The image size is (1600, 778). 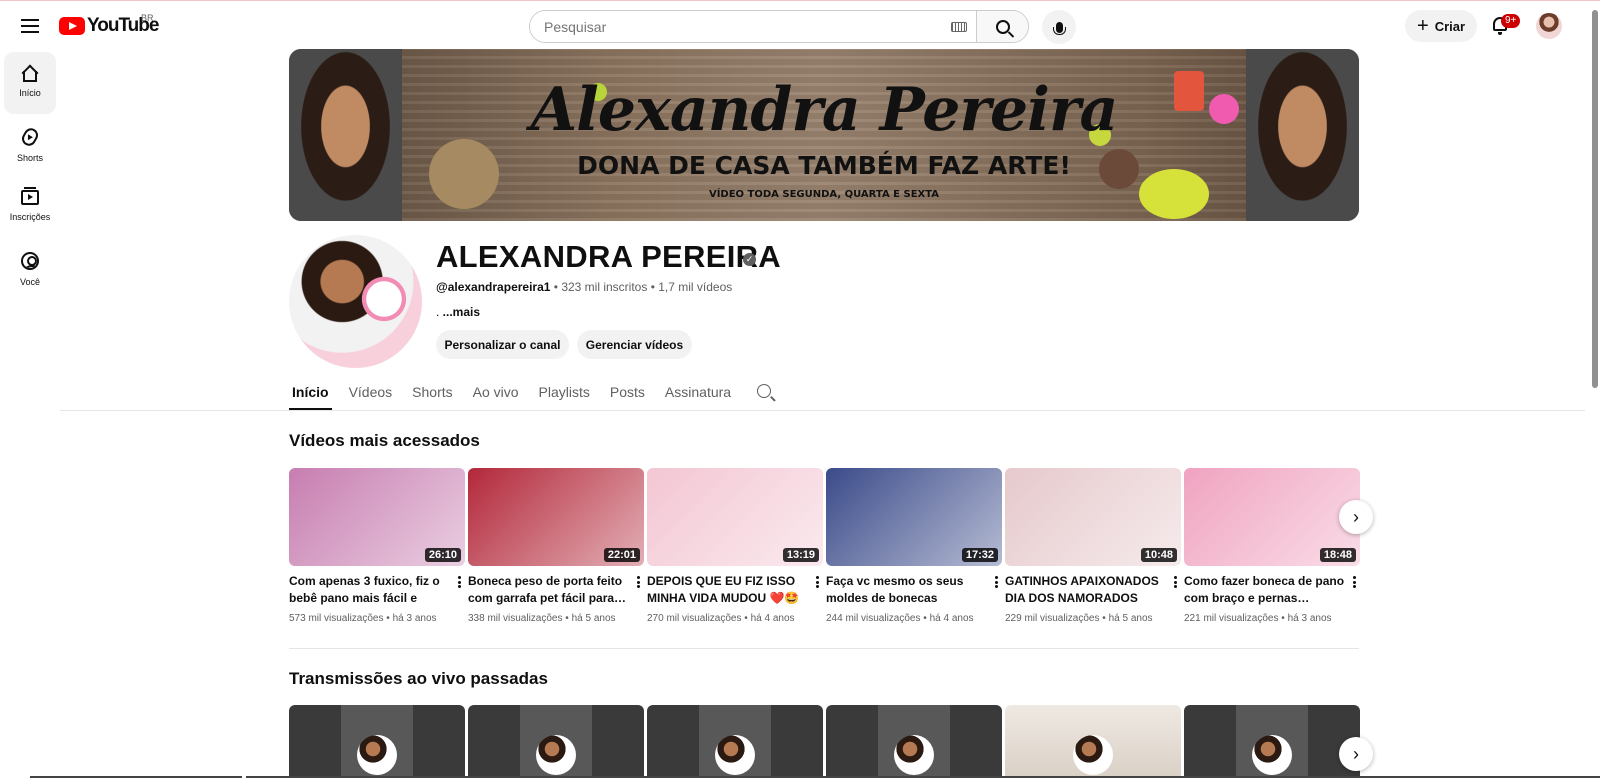 What do you see at coordinates (800, 555) in the screenshot?
I see `video-duration: 13:19` at bounding box center [800, 555].